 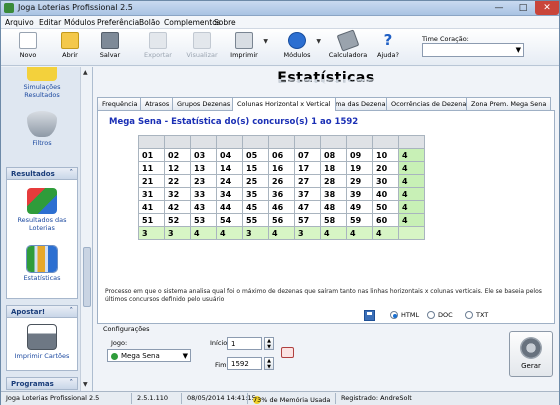 What do you see at coordinates (151, 155) in the screenshot?
I see `table-cell: 01` at bounding box center [151, 155].